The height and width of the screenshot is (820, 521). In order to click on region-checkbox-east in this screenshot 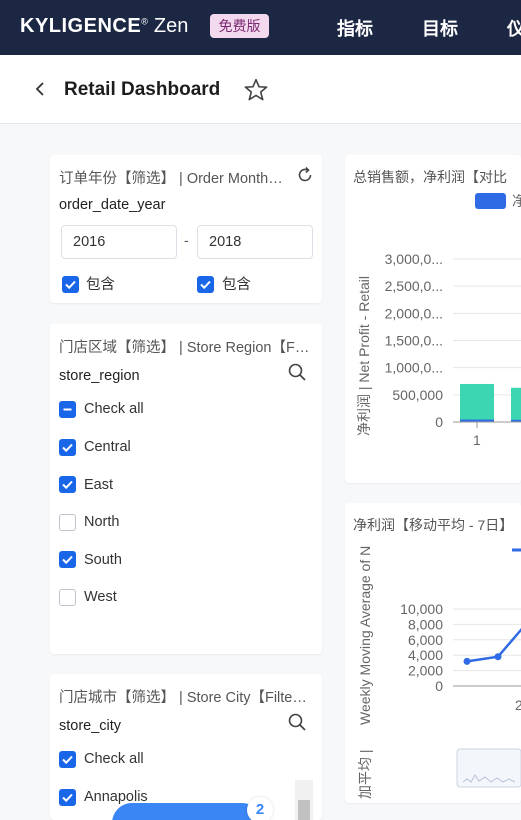, I will do `click(67, 484)`.